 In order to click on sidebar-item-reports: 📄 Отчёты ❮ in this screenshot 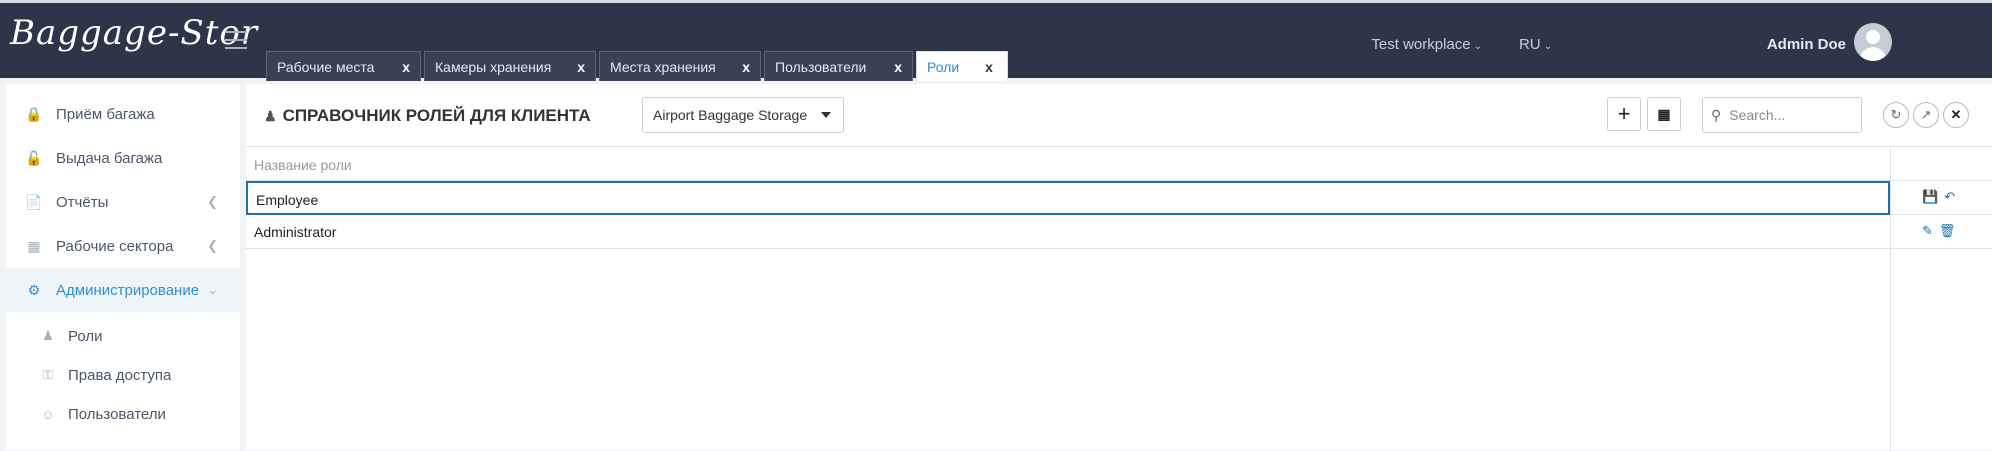, I will do `click(123, 202)`.